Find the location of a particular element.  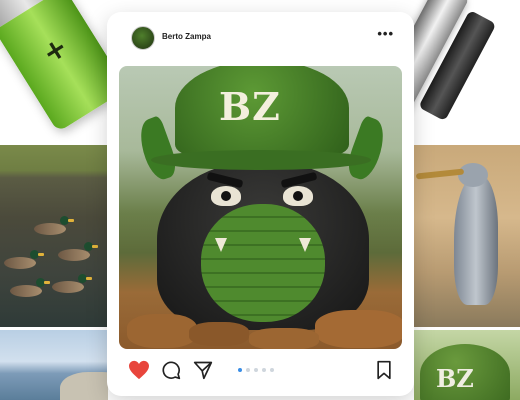

cap-photo: BZ is located at coordinates (467, 365).